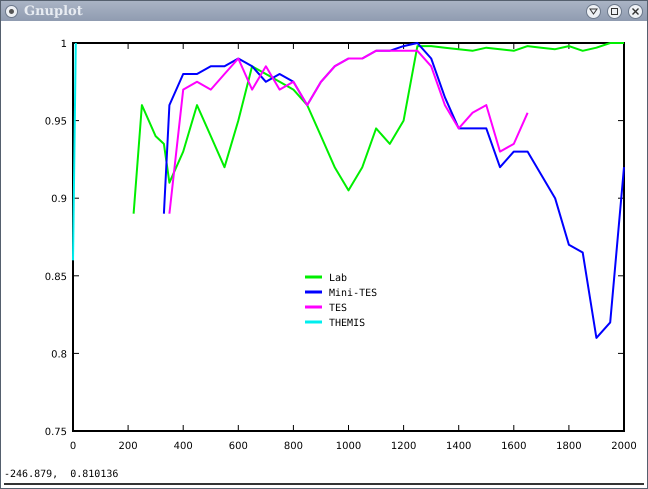 This screenshot has width=648, height=489. What do you see at coordinates (459, 446) in the screenshot?
I see `x-tick-label: 1400` at bounding box center [459, 446].